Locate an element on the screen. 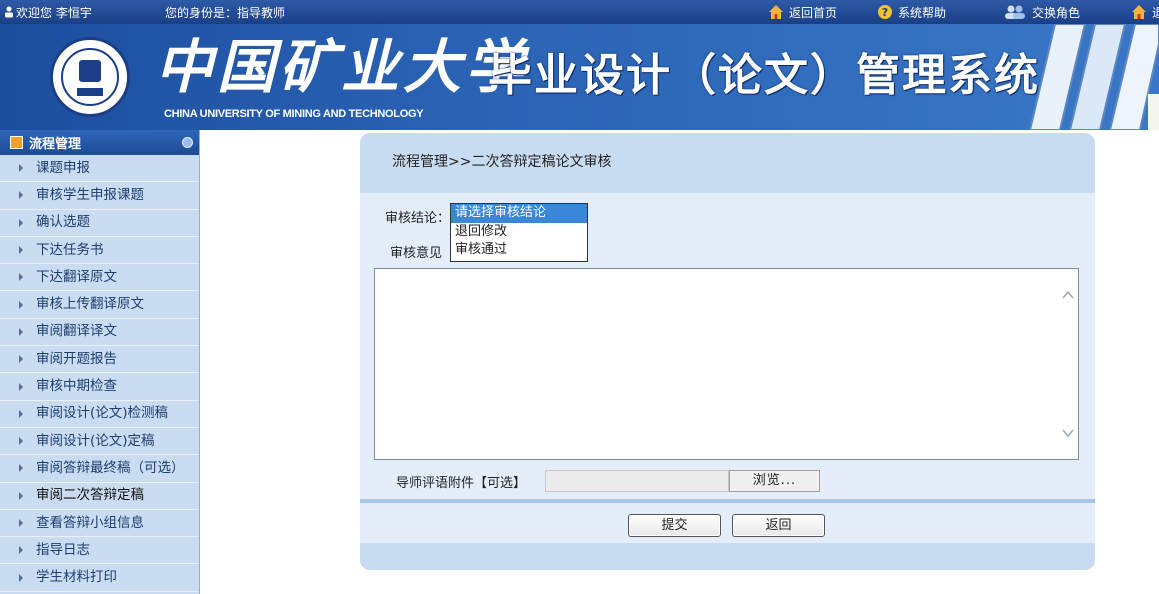 This screenshot has width=1159, height=594. conclusion-select: 请选择审核结论 退回修改 审核通过 is located at coordinates (519, 232).